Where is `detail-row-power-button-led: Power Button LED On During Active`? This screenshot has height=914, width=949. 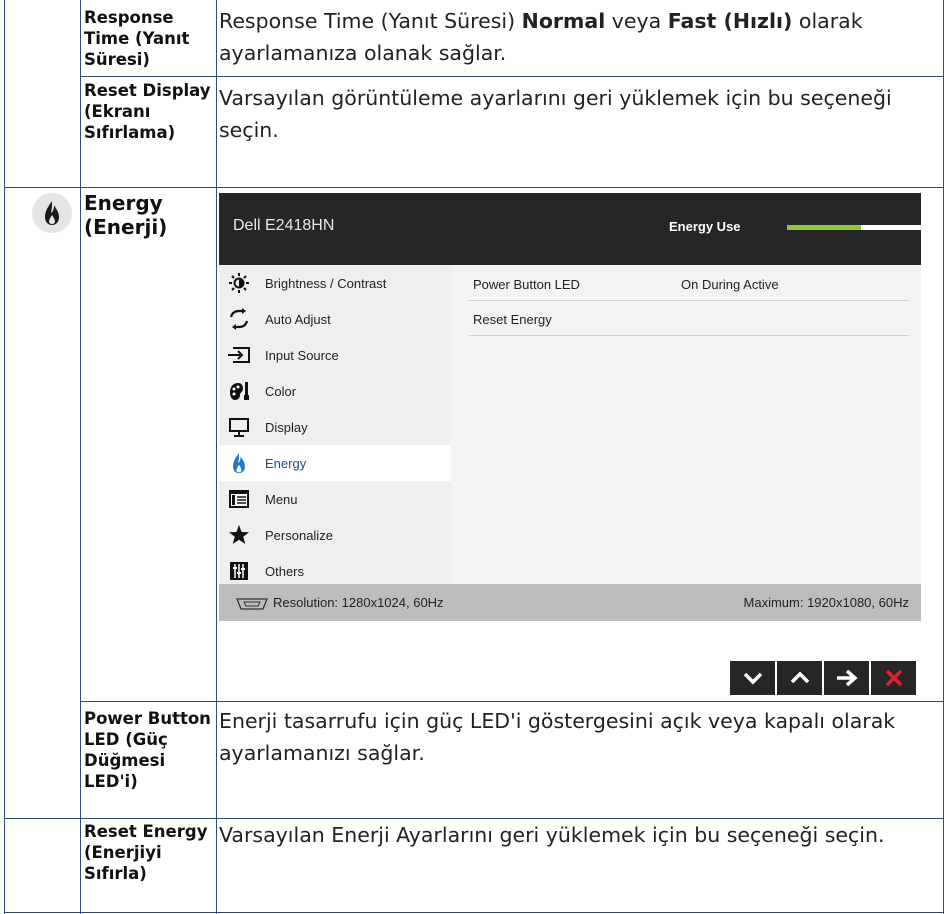 detail-row-power-button-led: Power Button LED On During Active is located at coordinates (689, 284).